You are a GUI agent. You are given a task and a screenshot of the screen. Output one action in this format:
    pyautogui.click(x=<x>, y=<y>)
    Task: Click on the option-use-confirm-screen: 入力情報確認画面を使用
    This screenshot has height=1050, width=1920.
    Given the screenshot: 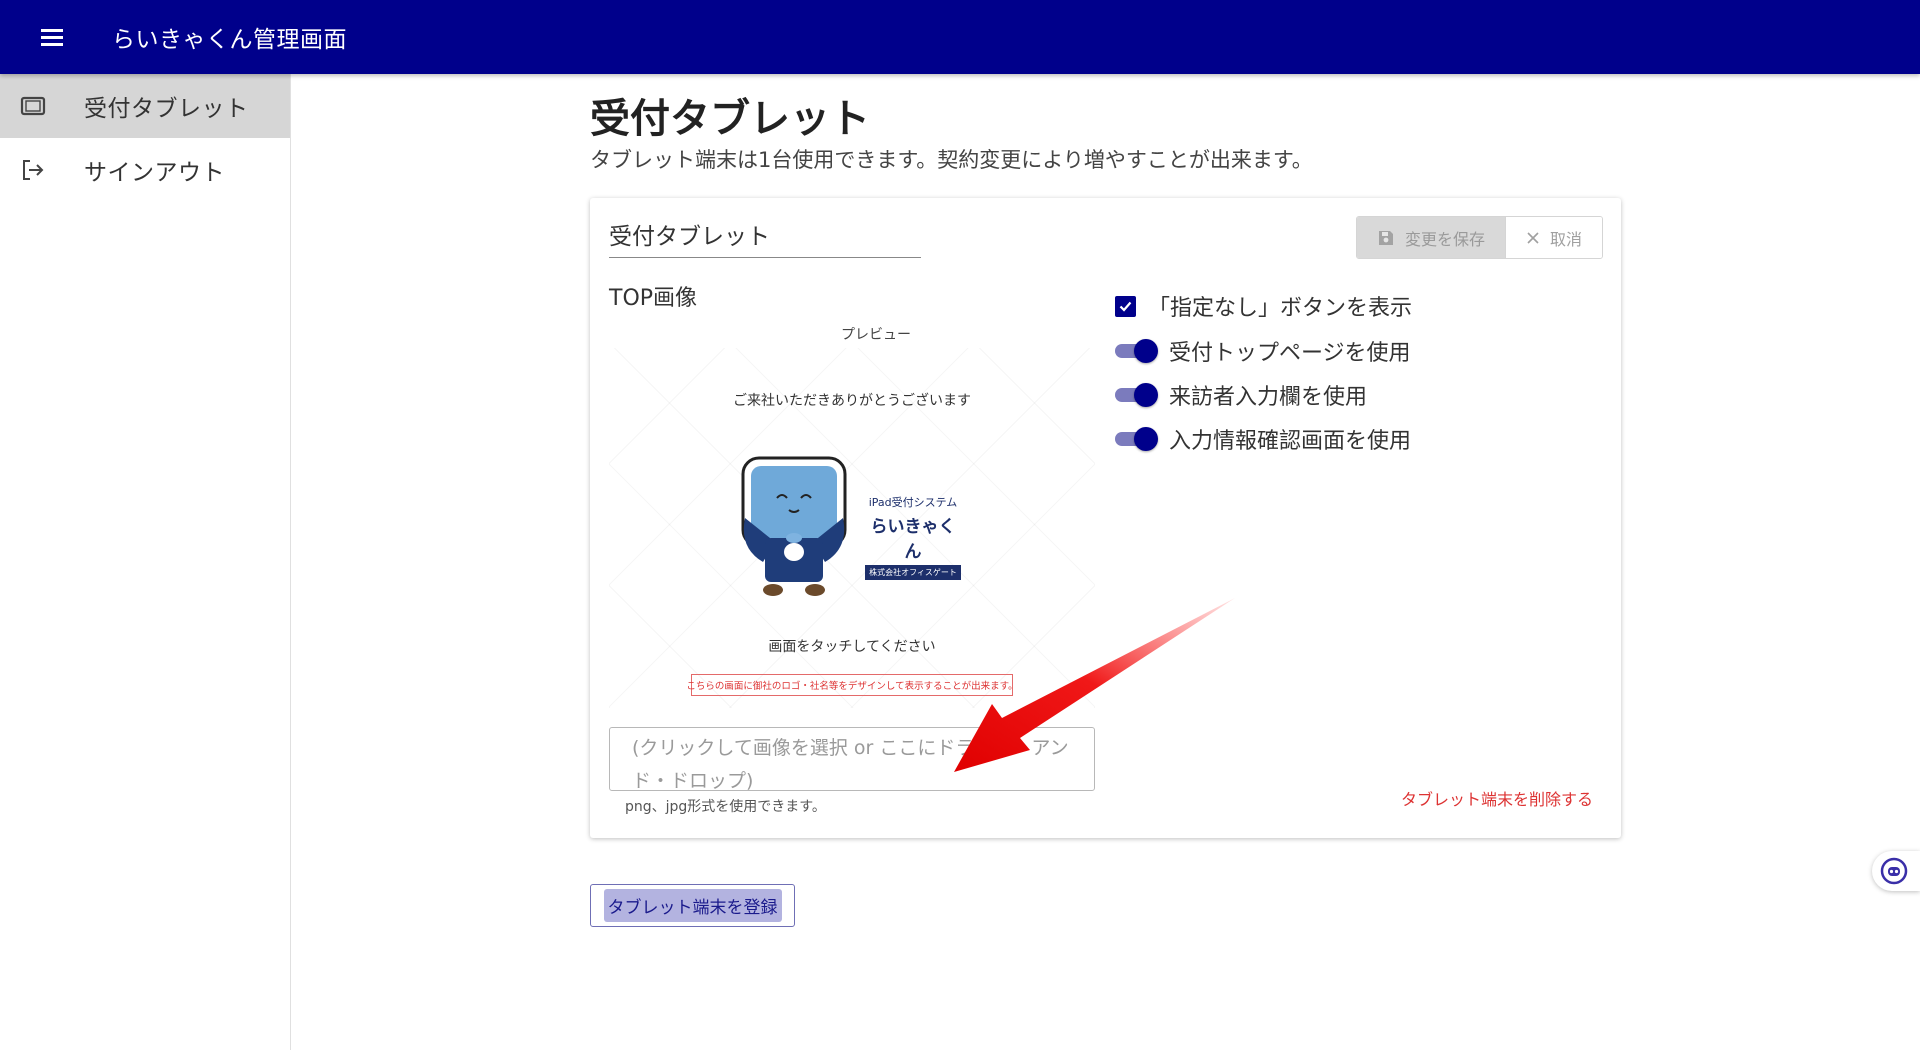 What is the action you would take?
    pyautogui.click(x=1263, y=439)
    